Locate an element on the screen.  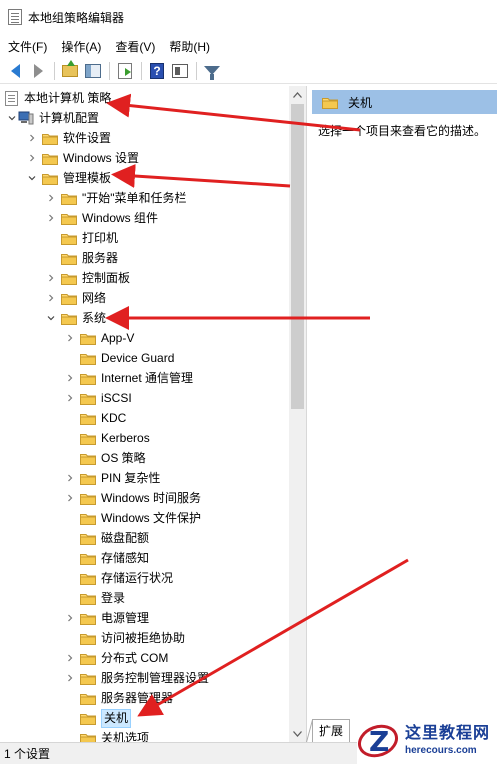
help-icon: ? is located at coordinates (157, 70).